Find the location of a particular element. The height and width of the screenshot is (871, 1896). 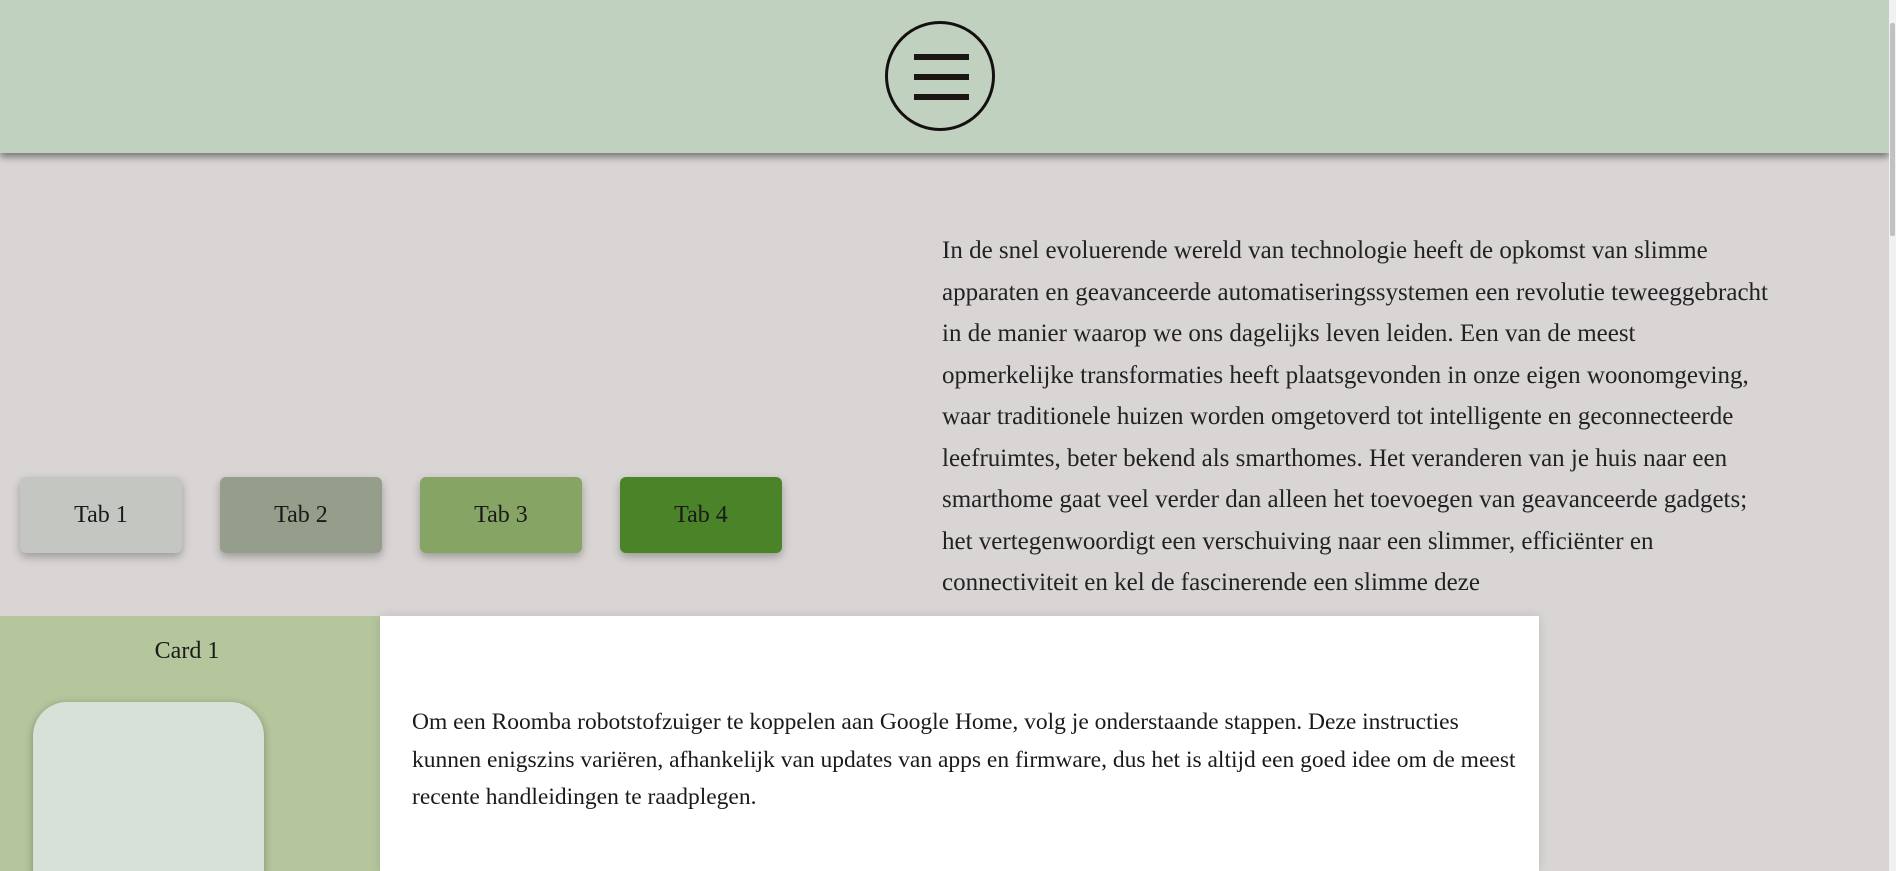

card-panel: Card 1 is located at coordinates (190, 743).